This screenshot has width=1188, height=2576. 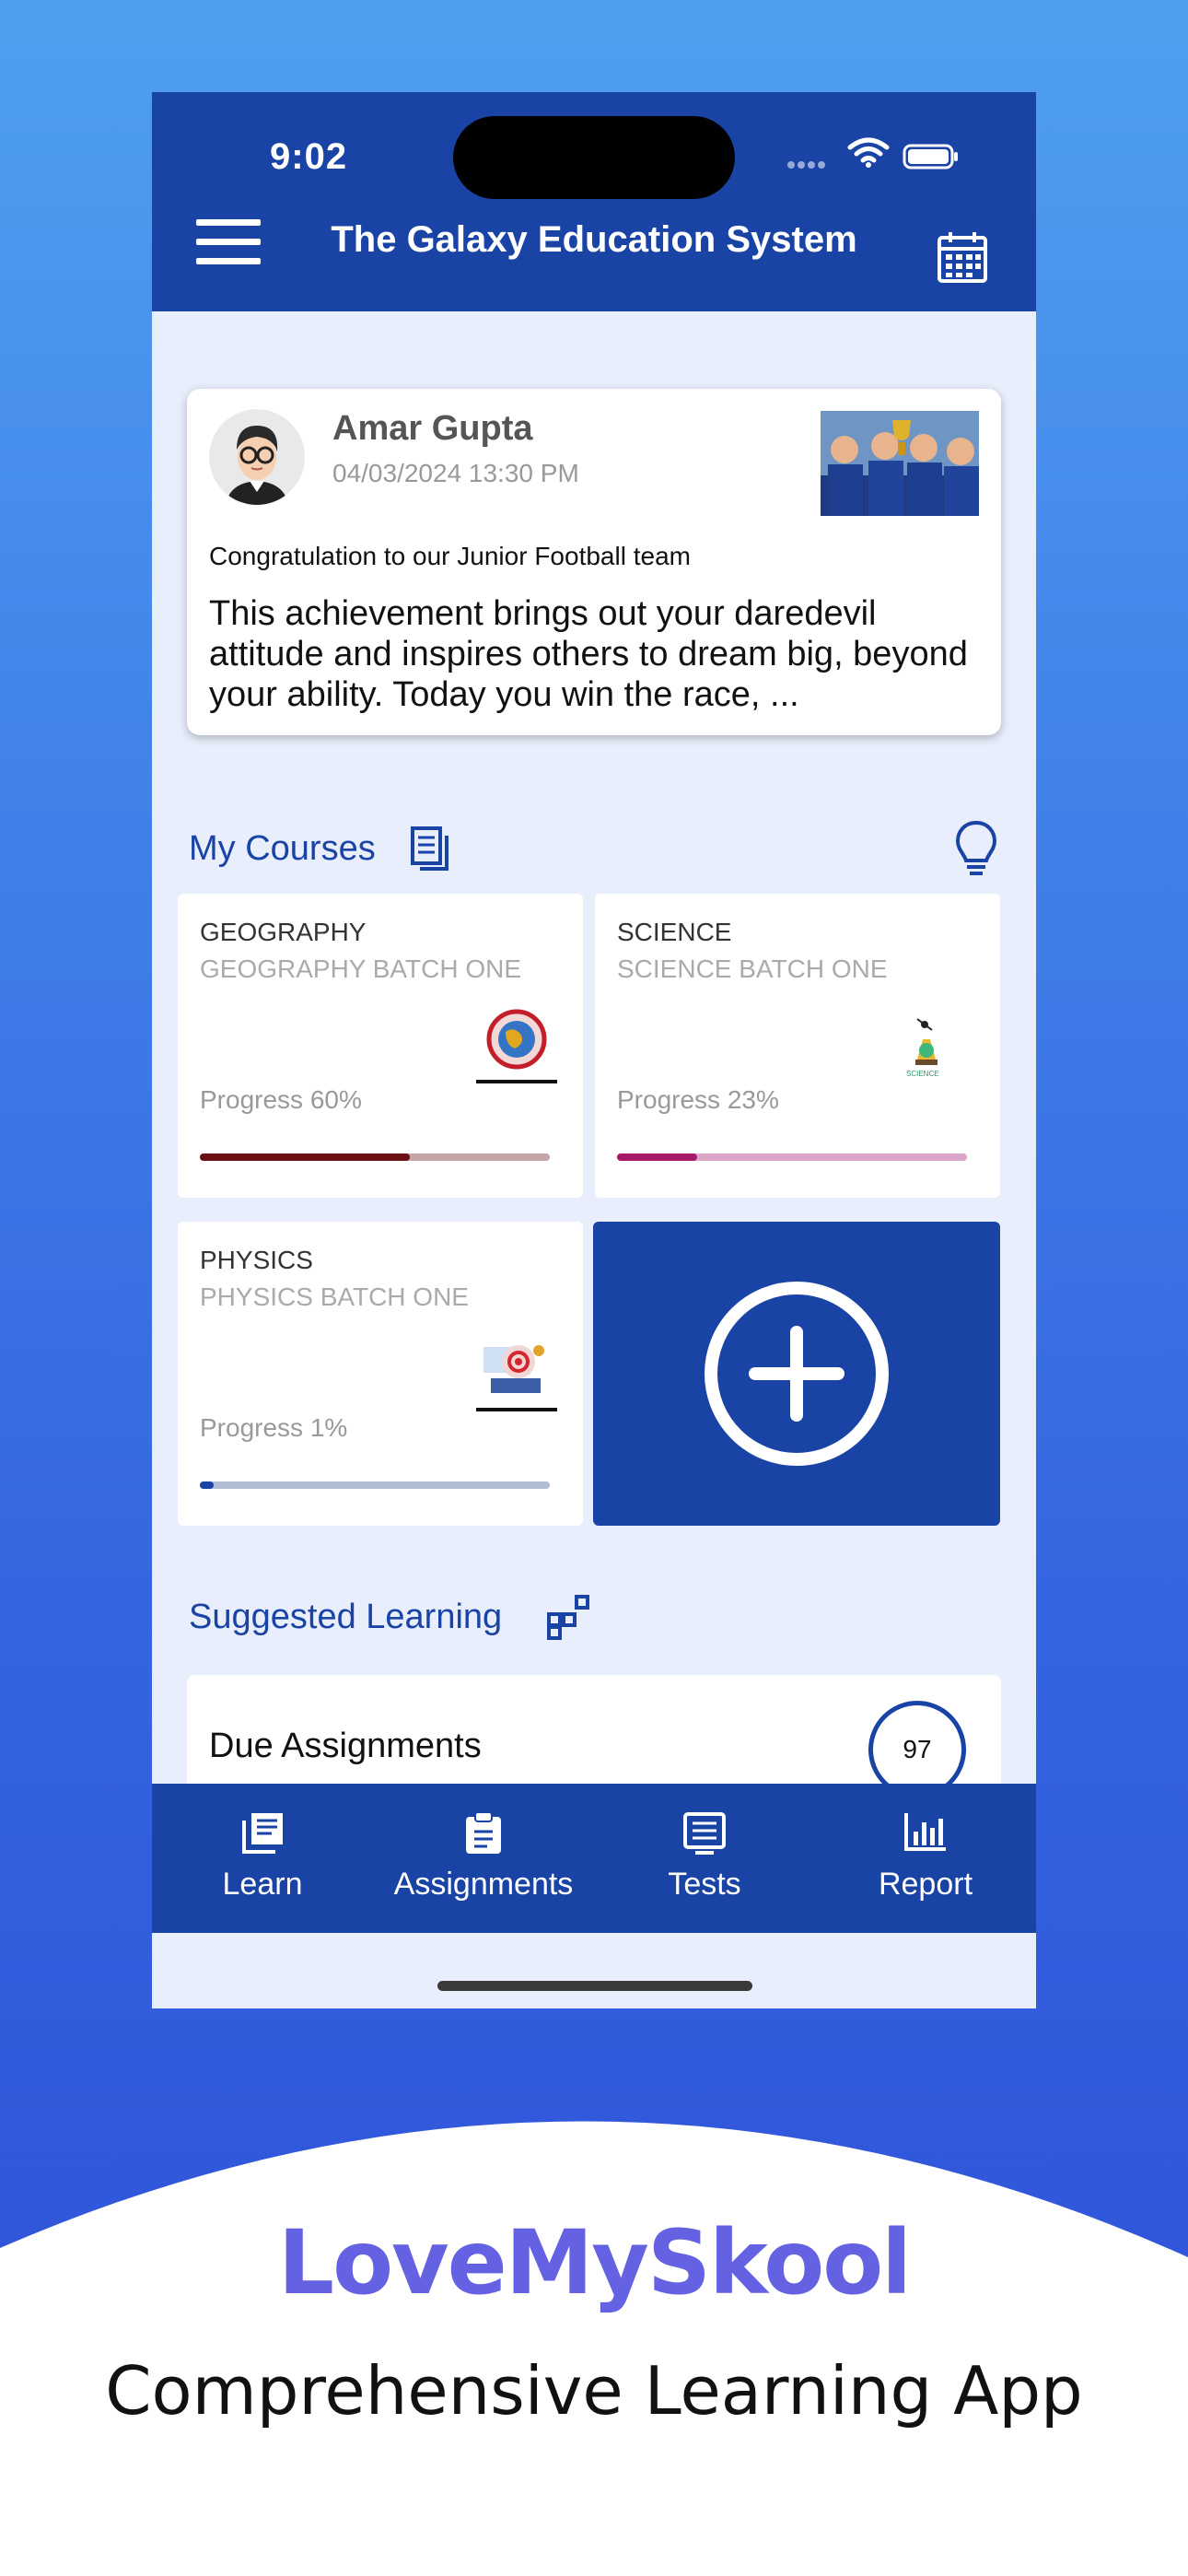 I want to click on add-course-button, so click(x=796, y=1374).